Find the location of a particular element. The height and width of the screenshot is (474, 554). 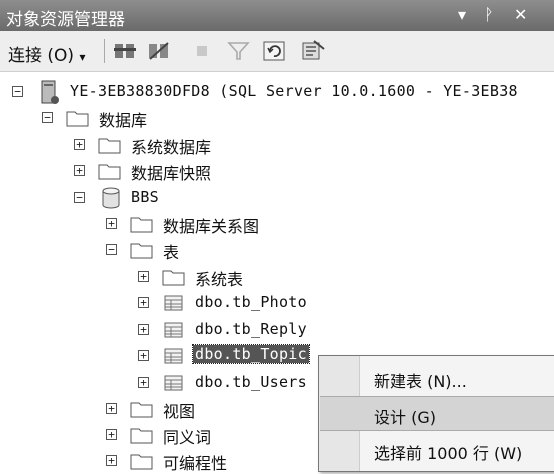

tree-label-table-selected: dbo.tb_Topic is located at coordinates (251, 354).